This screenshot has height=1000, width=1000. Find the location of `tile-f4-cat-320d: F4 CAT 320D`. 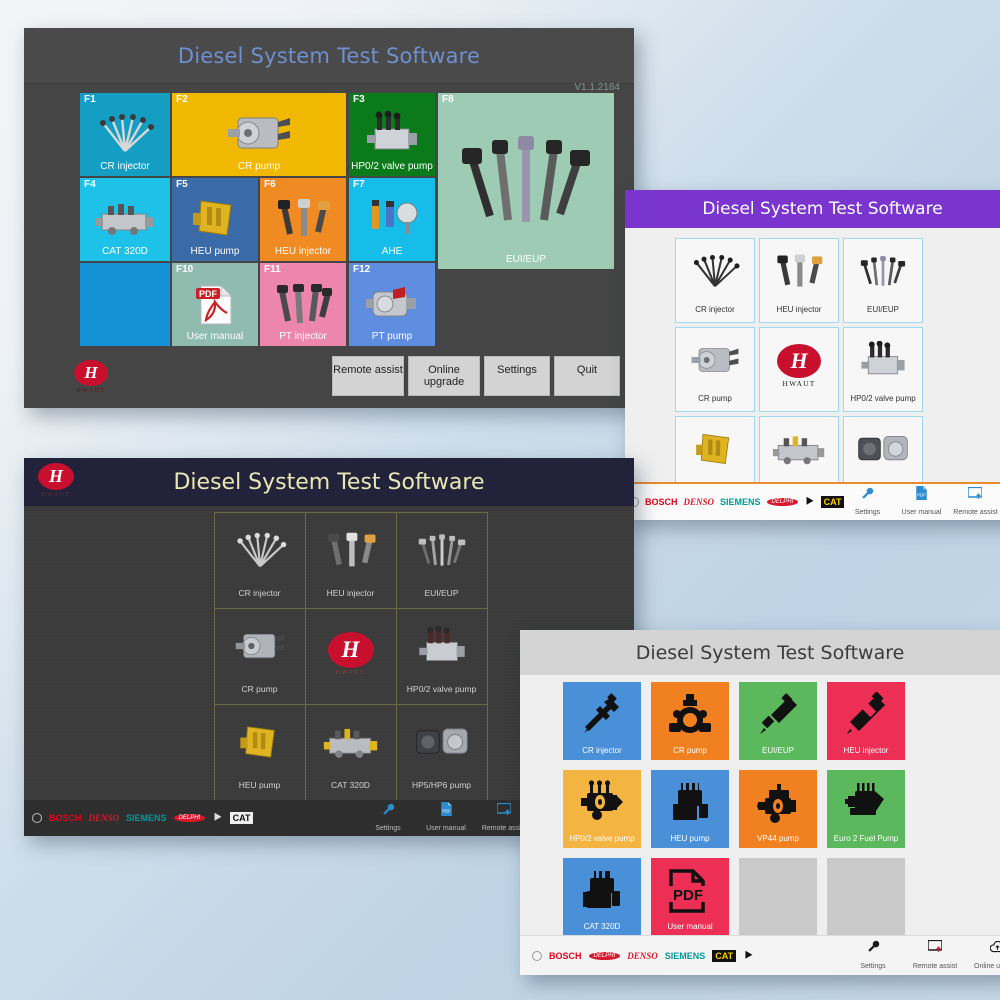

tile-f4-cat-320d: F4 CAT 320D is located at coordinates (125, 219).